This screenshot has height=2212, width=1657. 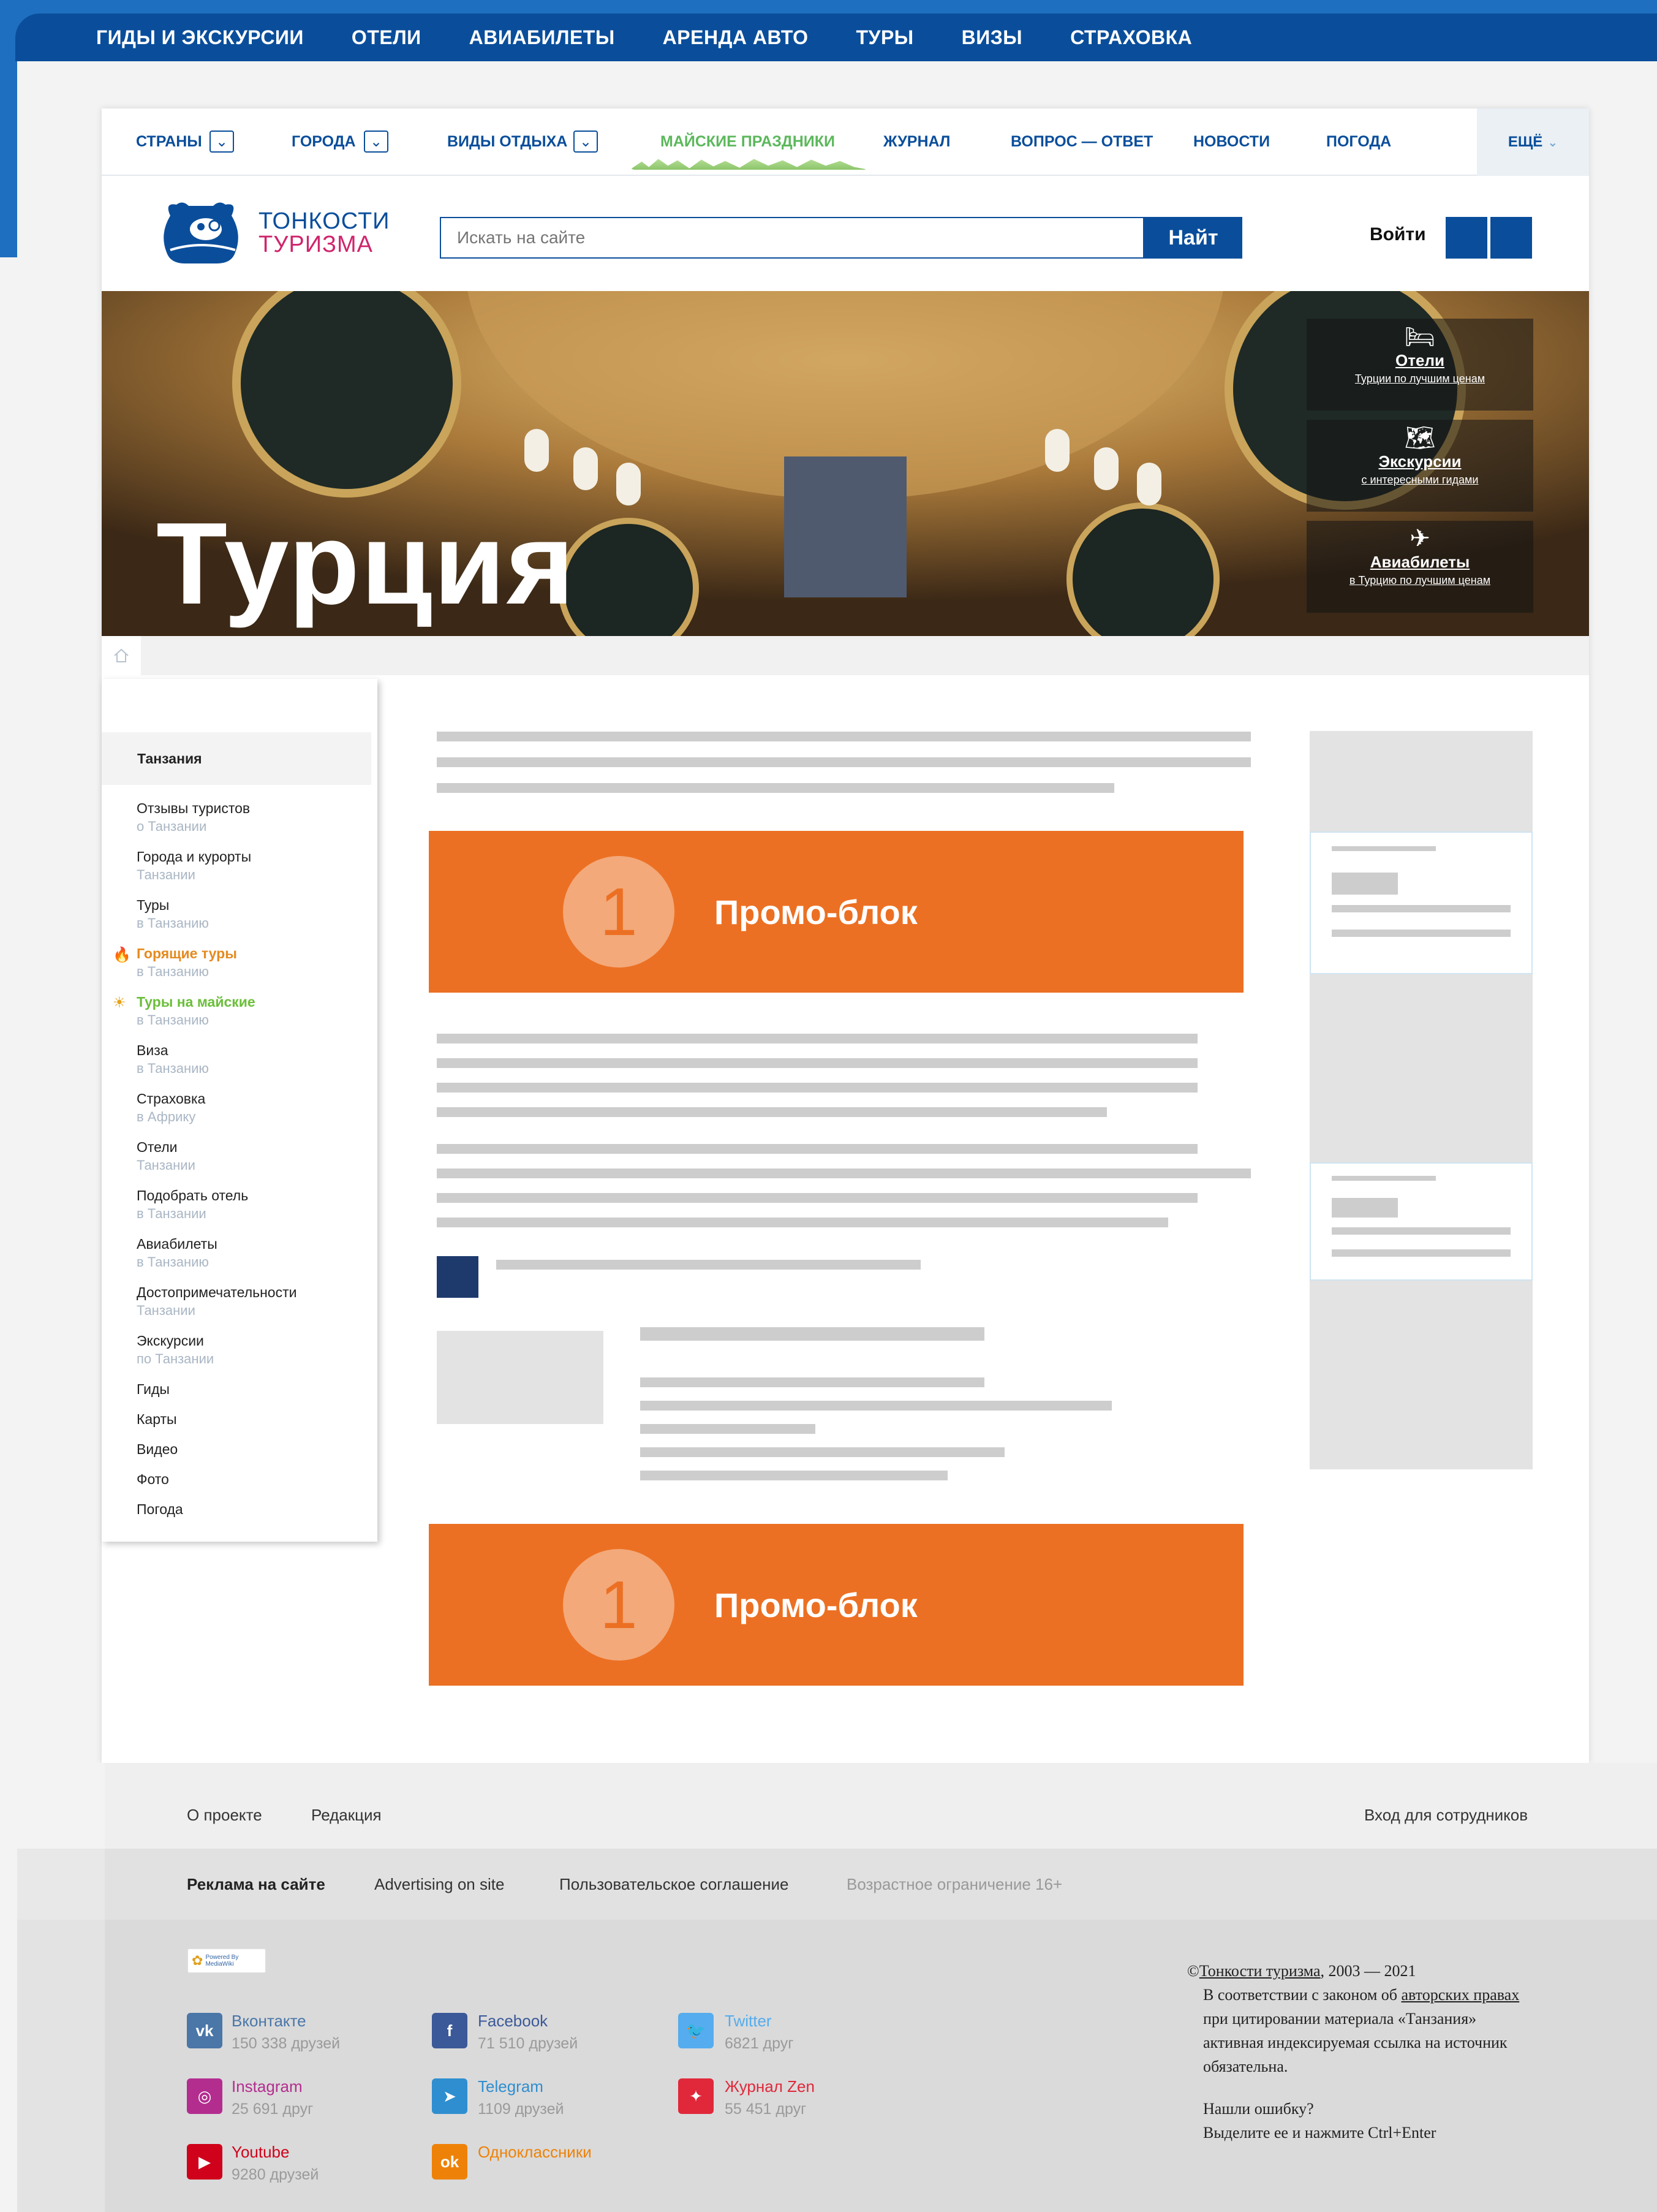 I want to click on subnav-countries: СТРАНЫ, so click(x=169, y=142).